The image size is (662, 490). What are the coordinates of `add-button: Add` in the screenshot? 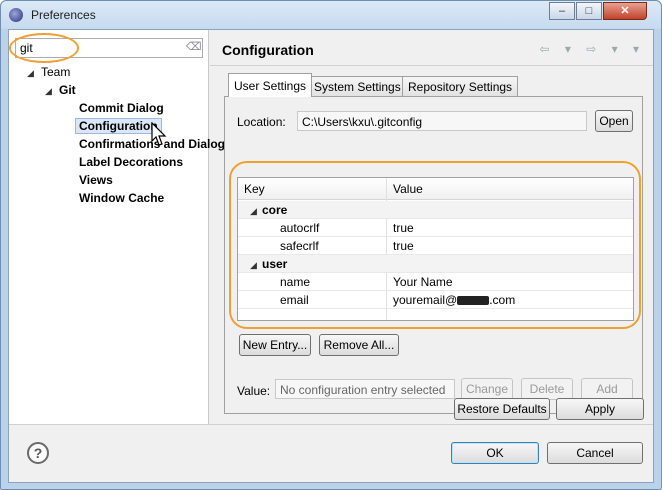 It's located at (607, 389).